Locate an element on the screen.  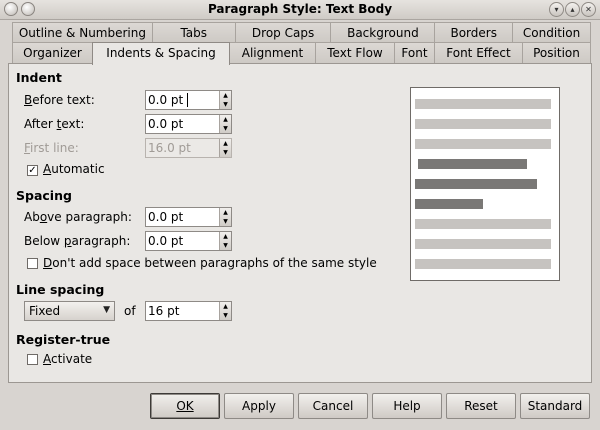
indent-heading: Indent is located at coordinates (39, 77).